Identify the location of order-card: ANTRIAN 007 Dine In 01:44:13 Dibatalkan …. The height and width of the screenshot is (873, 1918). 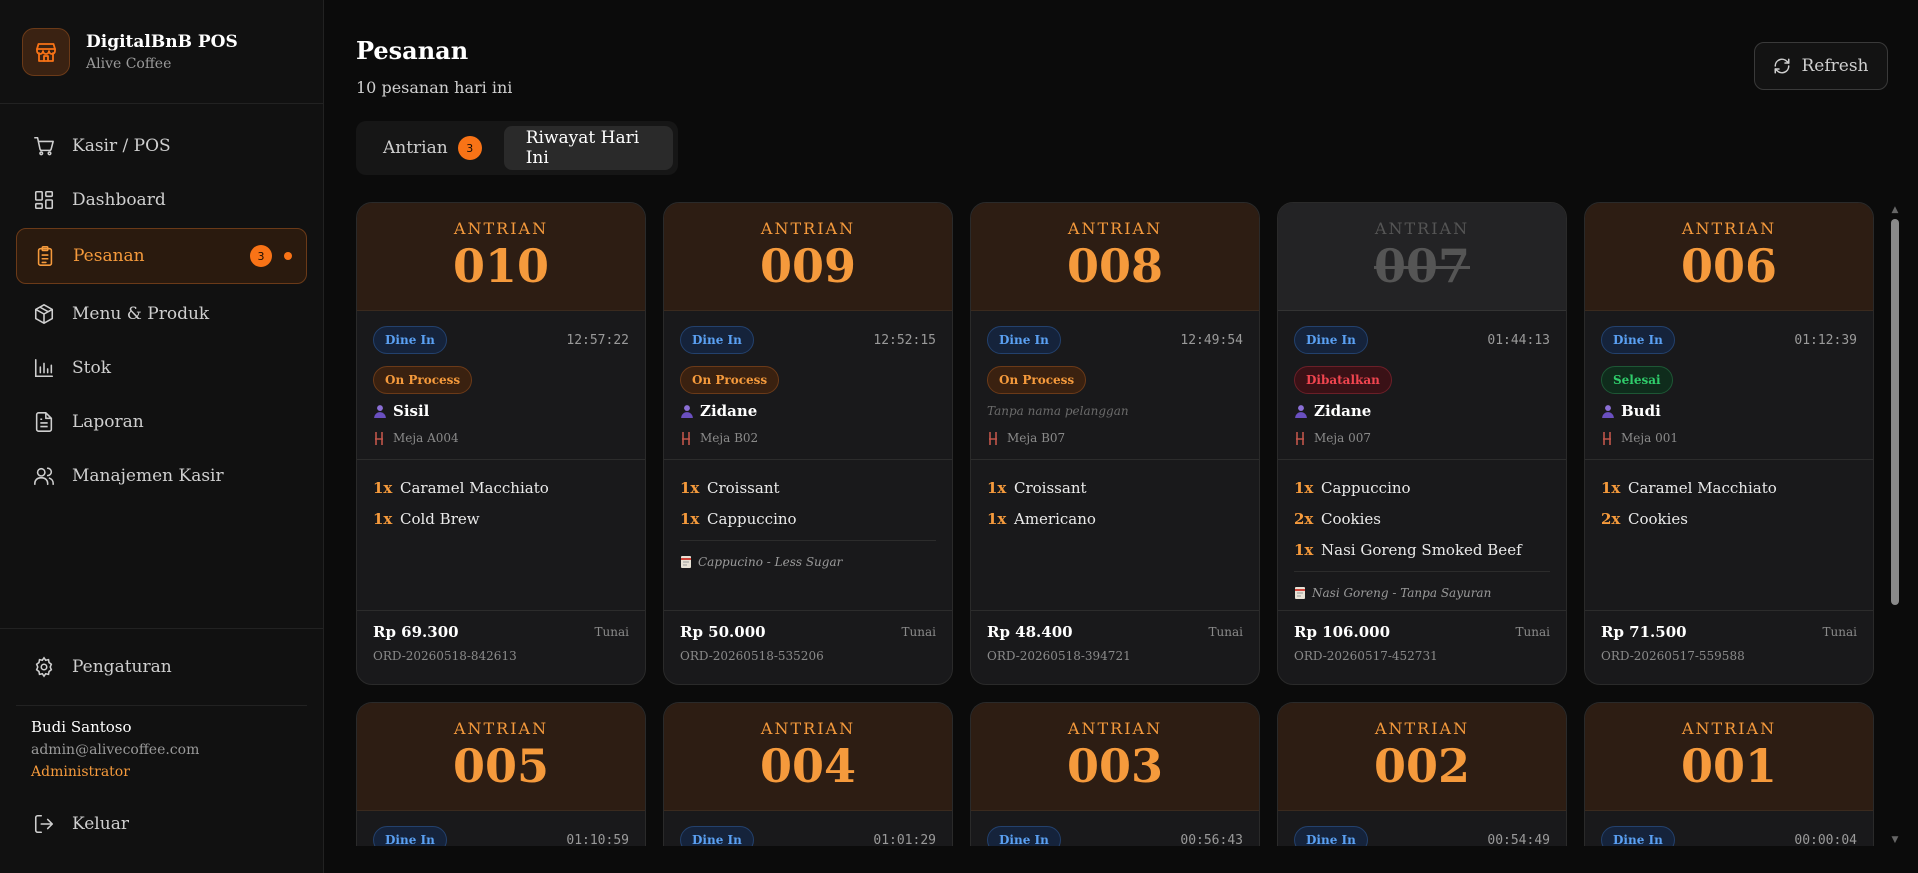
(1422, 443).